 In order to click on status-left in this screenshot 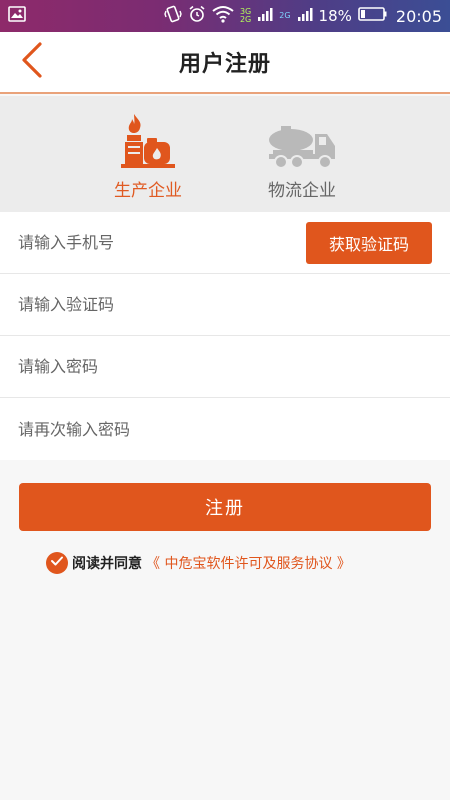, I will do `click(17, 16)`.